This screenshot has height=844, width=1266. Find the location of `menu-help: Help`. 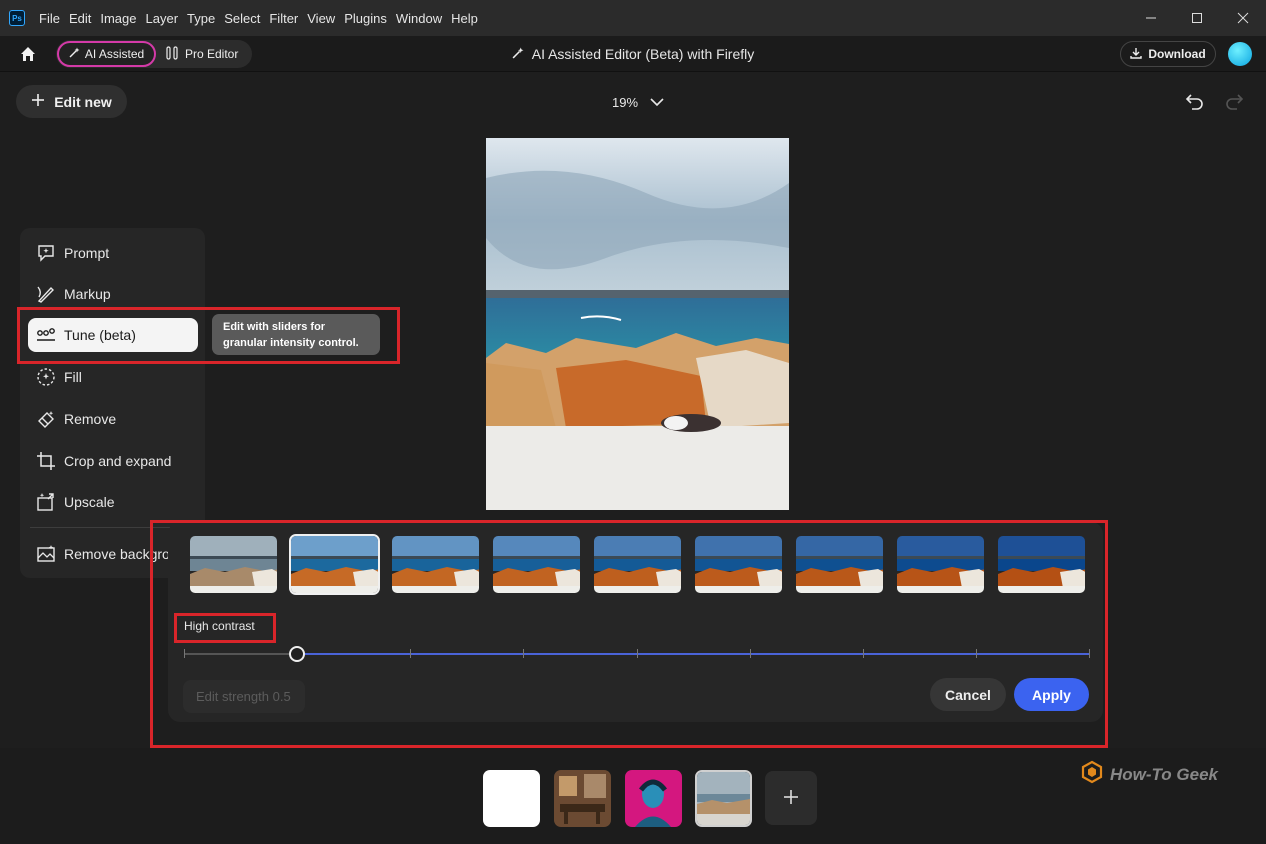

menu-help: Help is located at coordinates (464, 18).